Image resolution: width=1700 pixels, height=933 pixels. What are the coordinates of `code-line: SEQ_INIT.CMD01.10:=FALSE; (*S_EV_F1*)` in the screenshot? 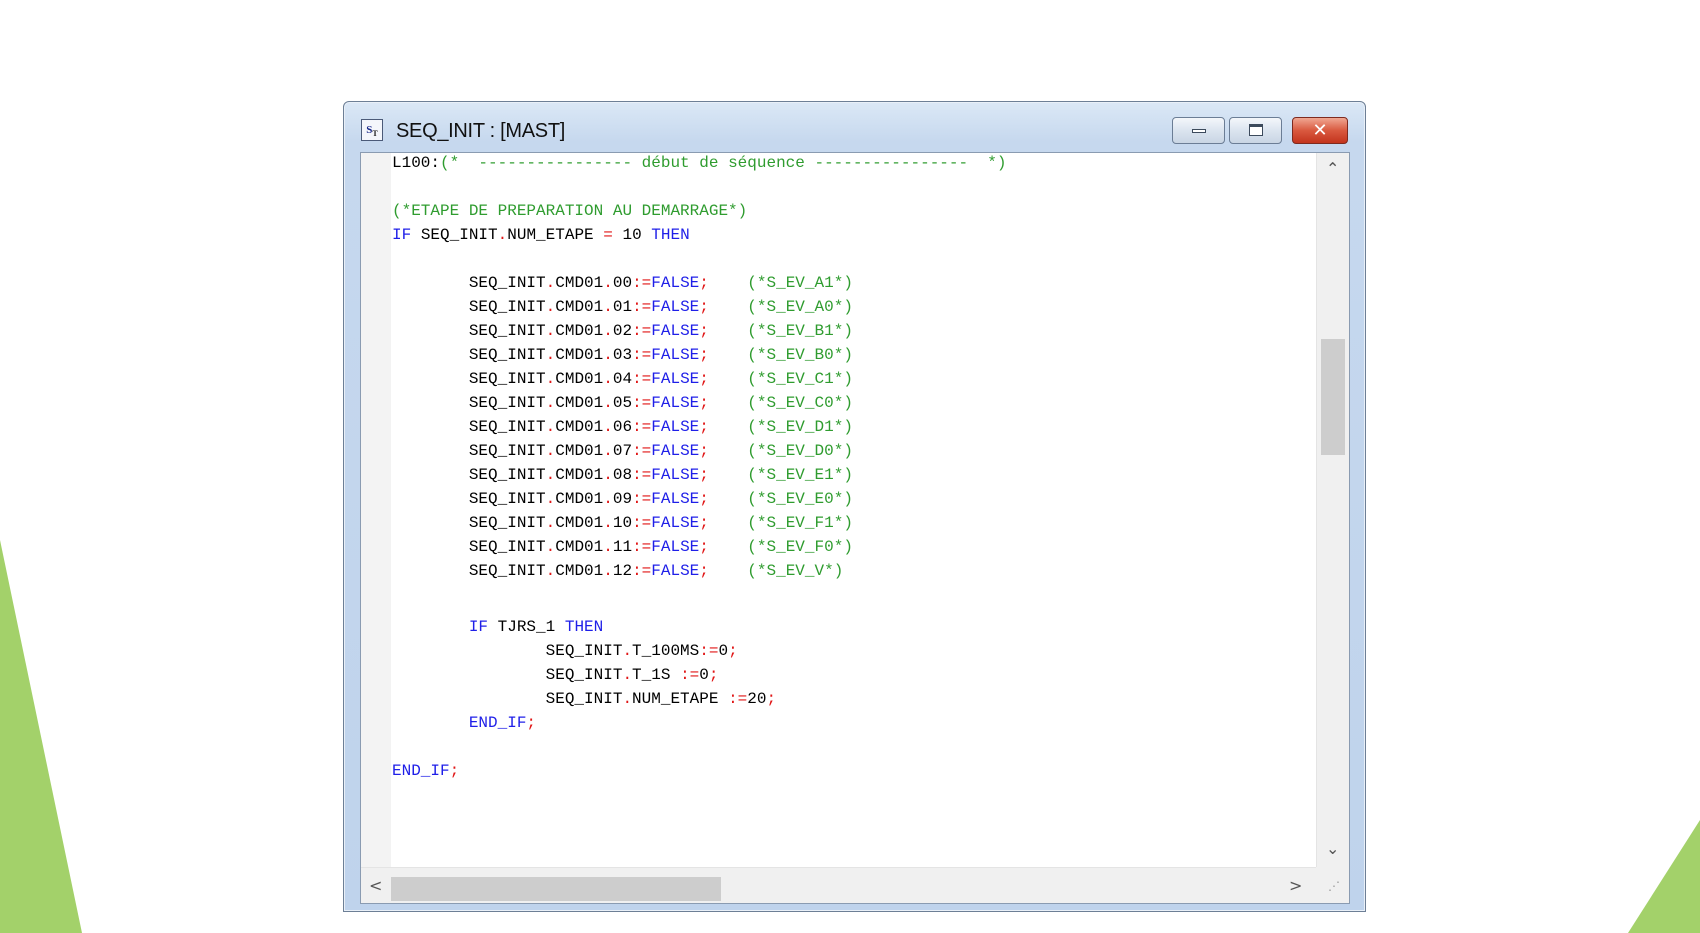 It's located at (622, 523).